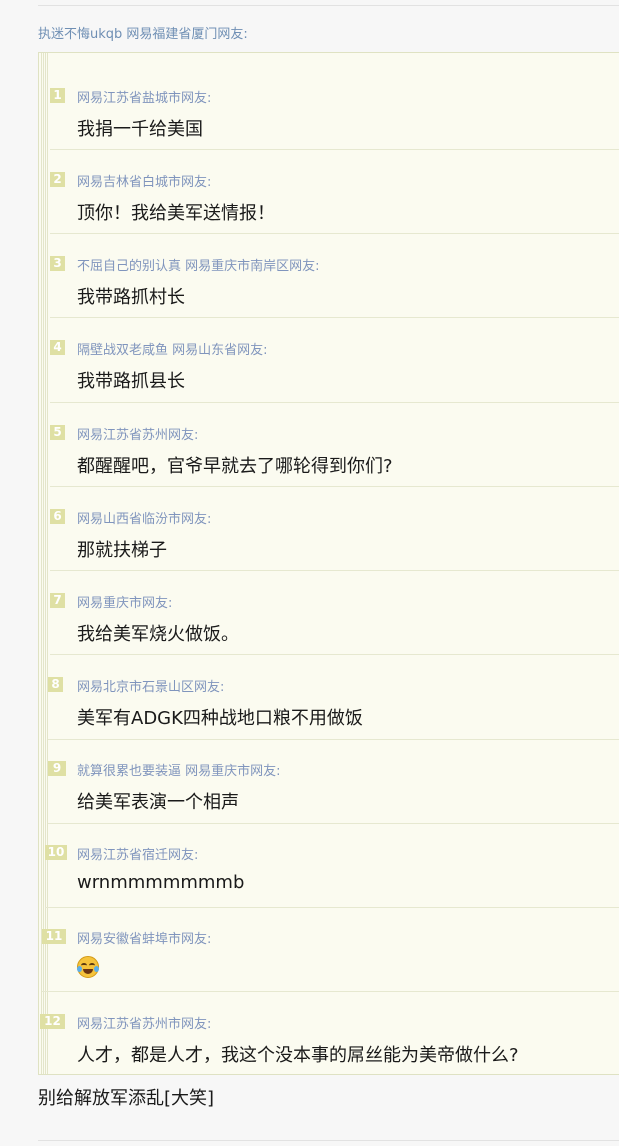 The height and width of the screenshot is (1146, 619). I want to click on floor-number-badge: 8, so click(55, 684).